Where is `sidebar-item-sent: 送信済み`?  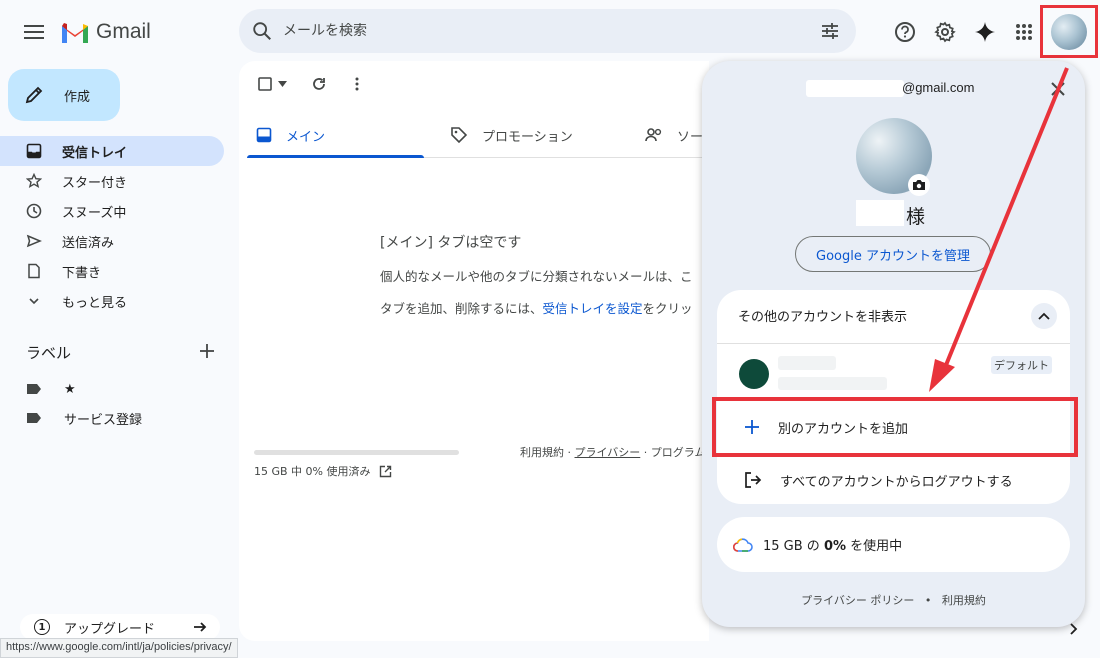
sidebar-item-sent: 送信済み is located at coordinates (112, 241).